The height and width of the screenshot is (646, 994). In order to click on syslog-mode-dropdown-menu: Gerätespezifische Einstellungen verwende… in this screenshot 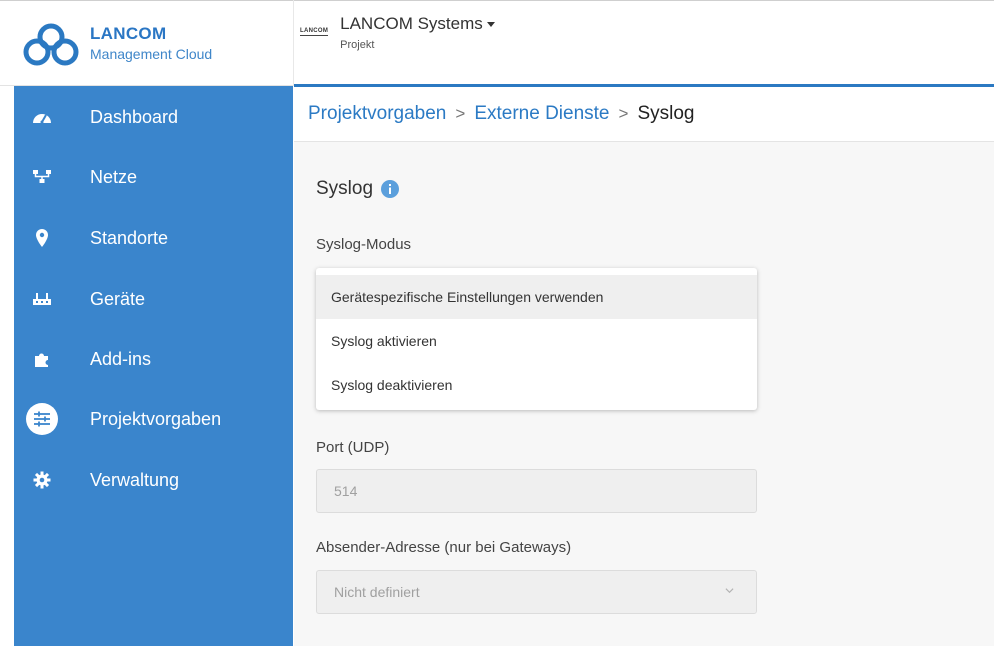, I will do `click(536, 339)`.